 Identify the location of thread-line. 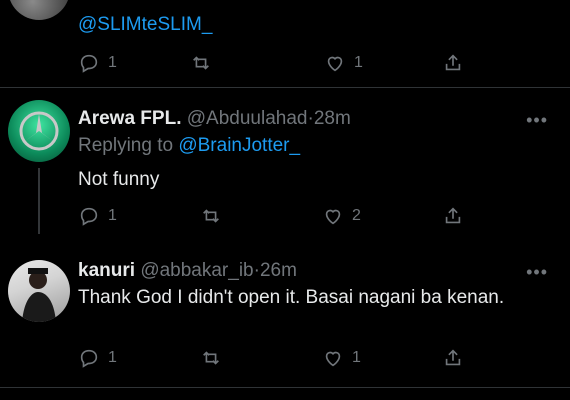
(39, 201).